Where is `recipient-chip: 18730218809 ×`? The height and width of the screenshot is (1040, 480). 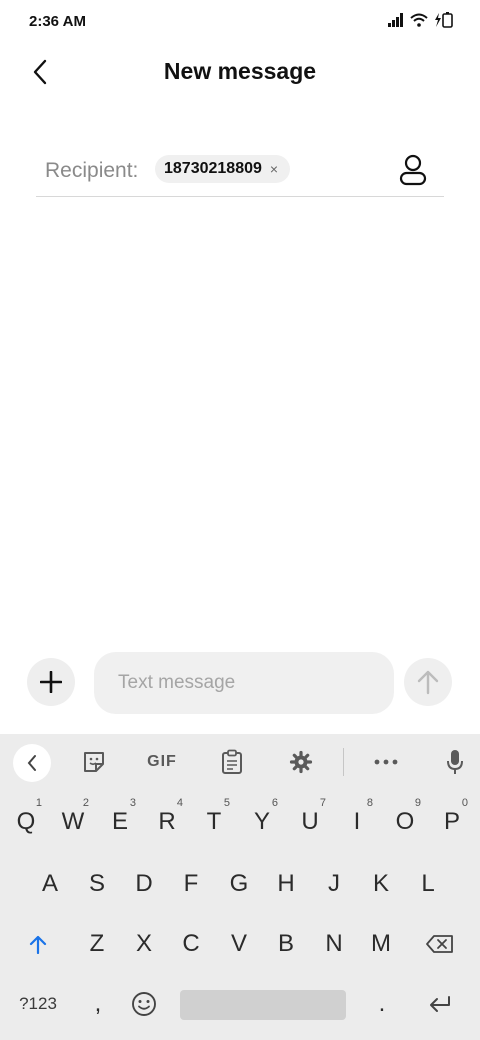 recipient-chip: 18730218809 × is located at coordinates (223, 169).